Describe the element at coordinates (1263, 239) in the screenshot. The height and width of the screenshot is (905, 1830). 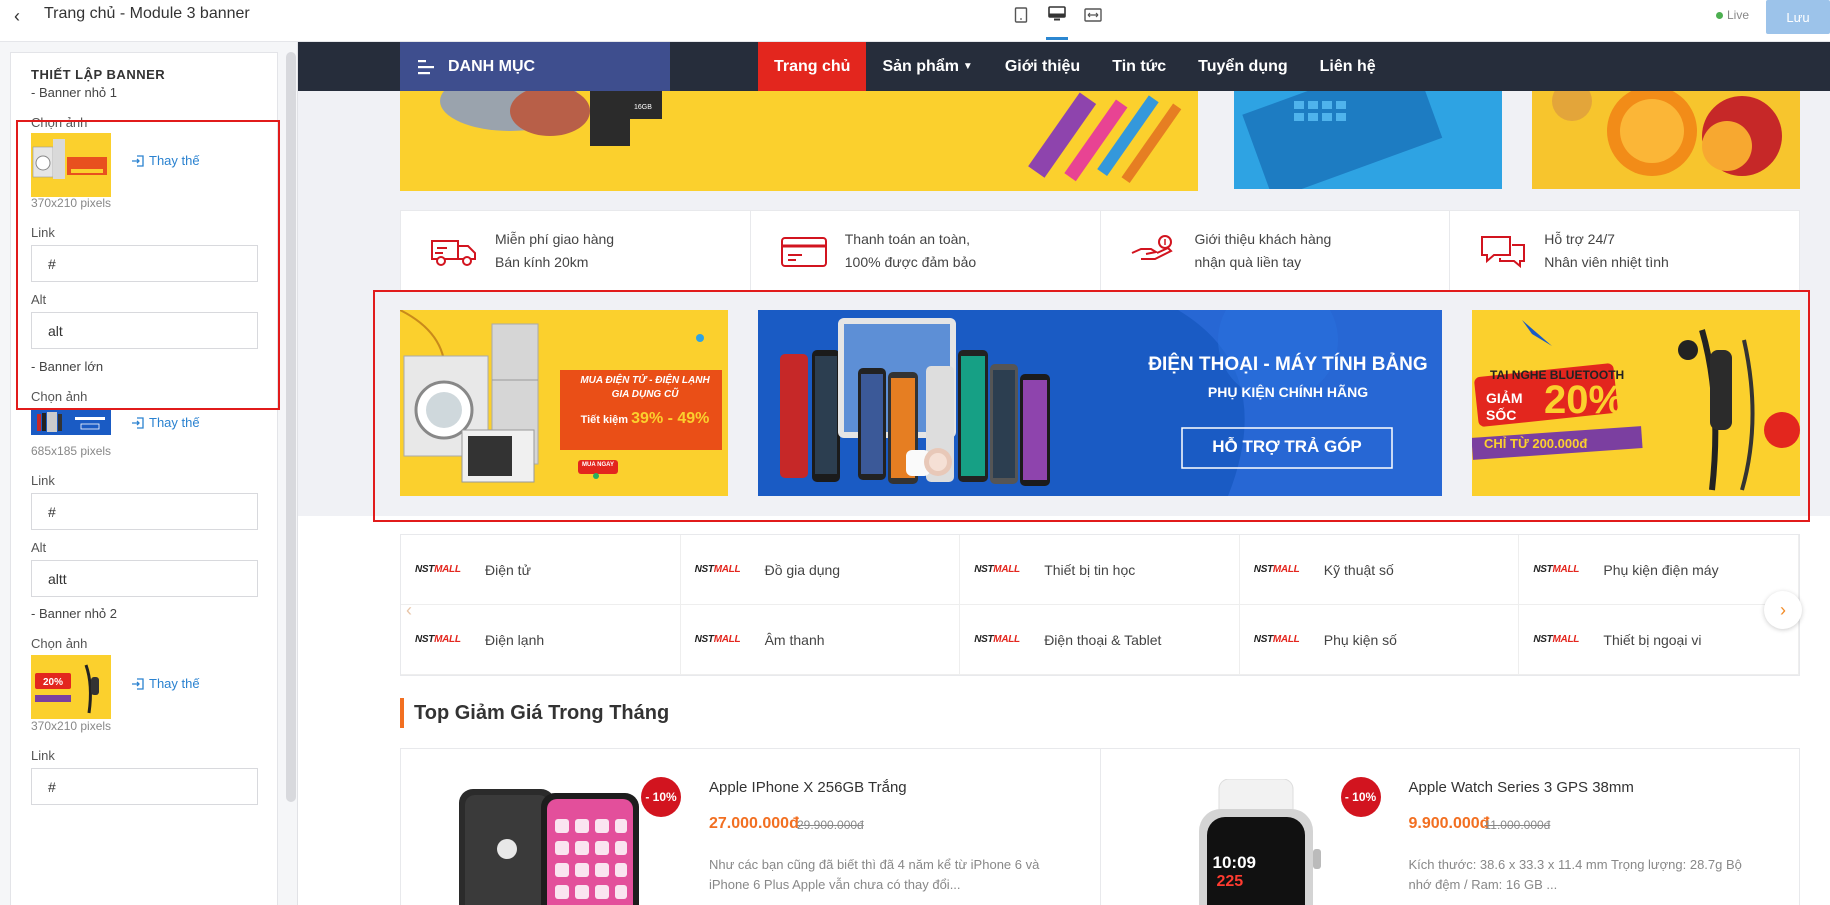
I see `service-line1: Giới thiệu khách hàng` at that location.